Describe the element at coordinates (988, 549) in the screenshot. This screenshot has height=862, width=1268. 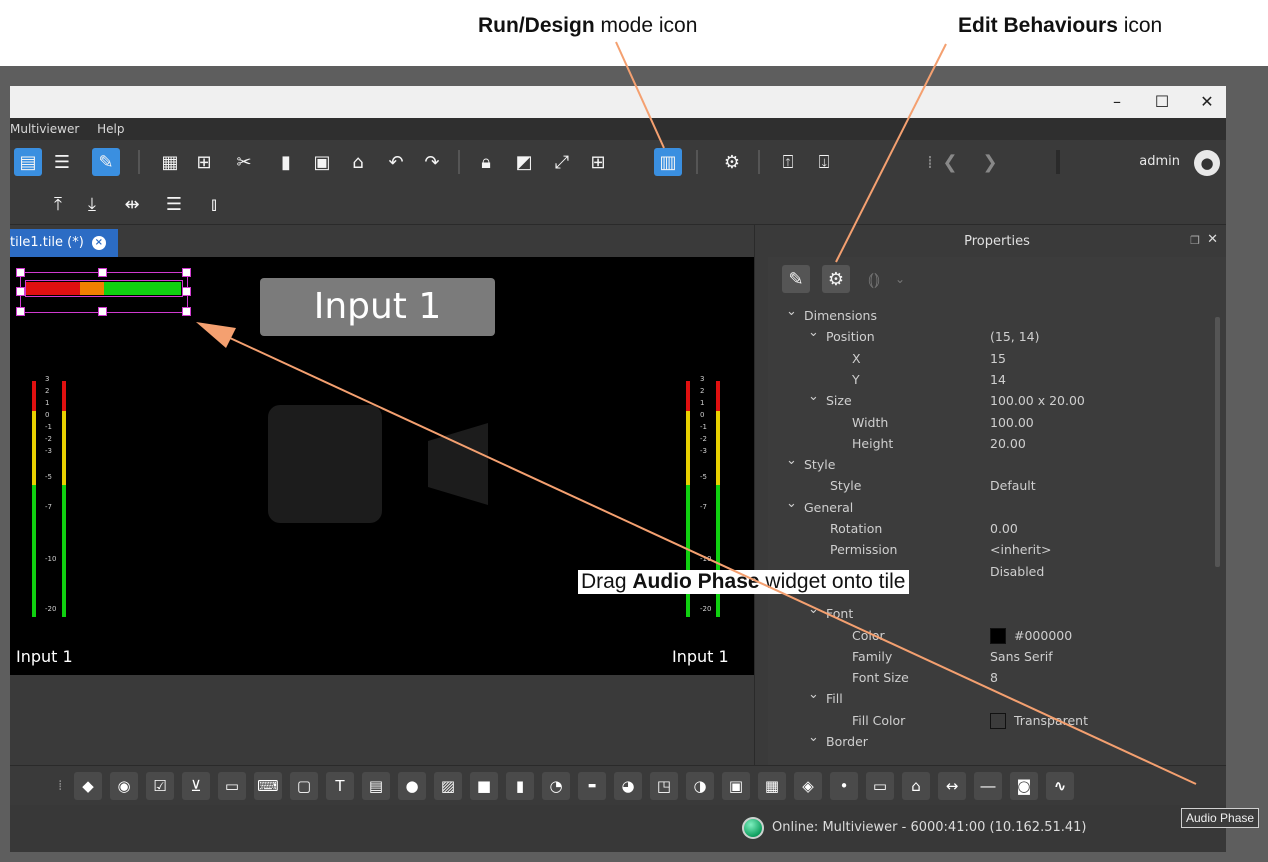
I see `property-row: Permission <inherit>` at that location.